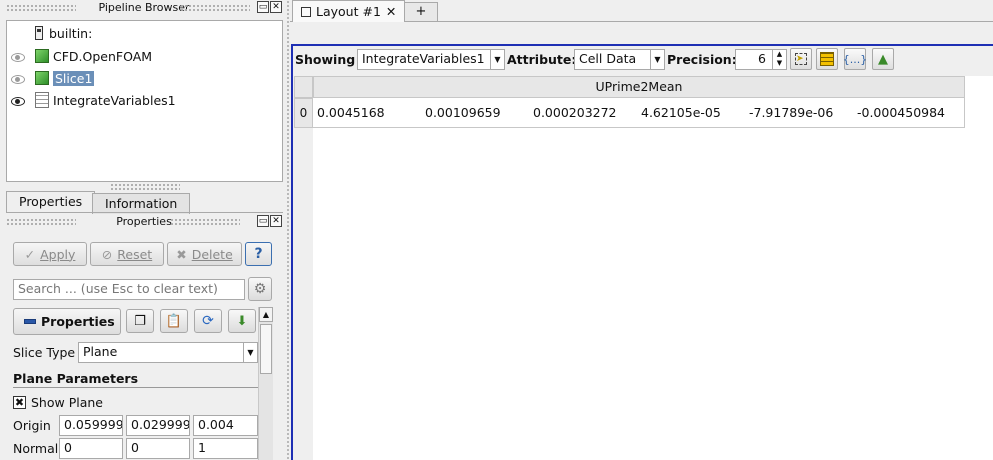 The image size is (993, 460). I want to click on close-tab-icon: ✕, so click(391, 11).